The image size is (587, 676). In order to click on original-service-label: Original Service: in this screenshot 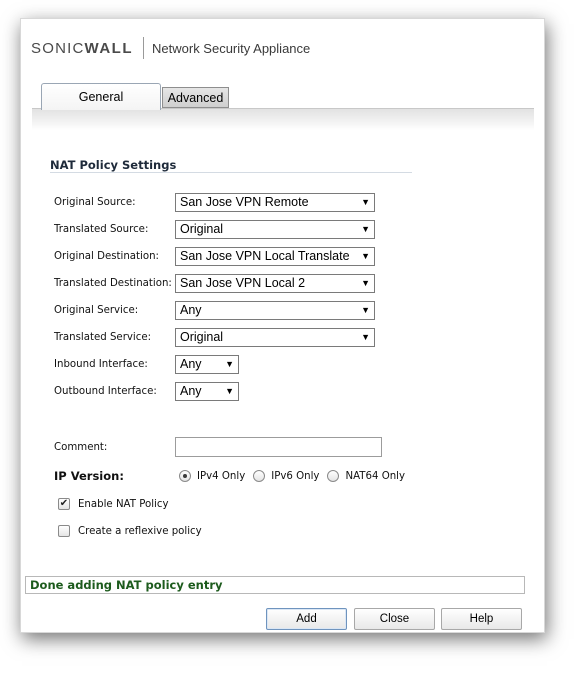, I will do `click(96, 310)`.